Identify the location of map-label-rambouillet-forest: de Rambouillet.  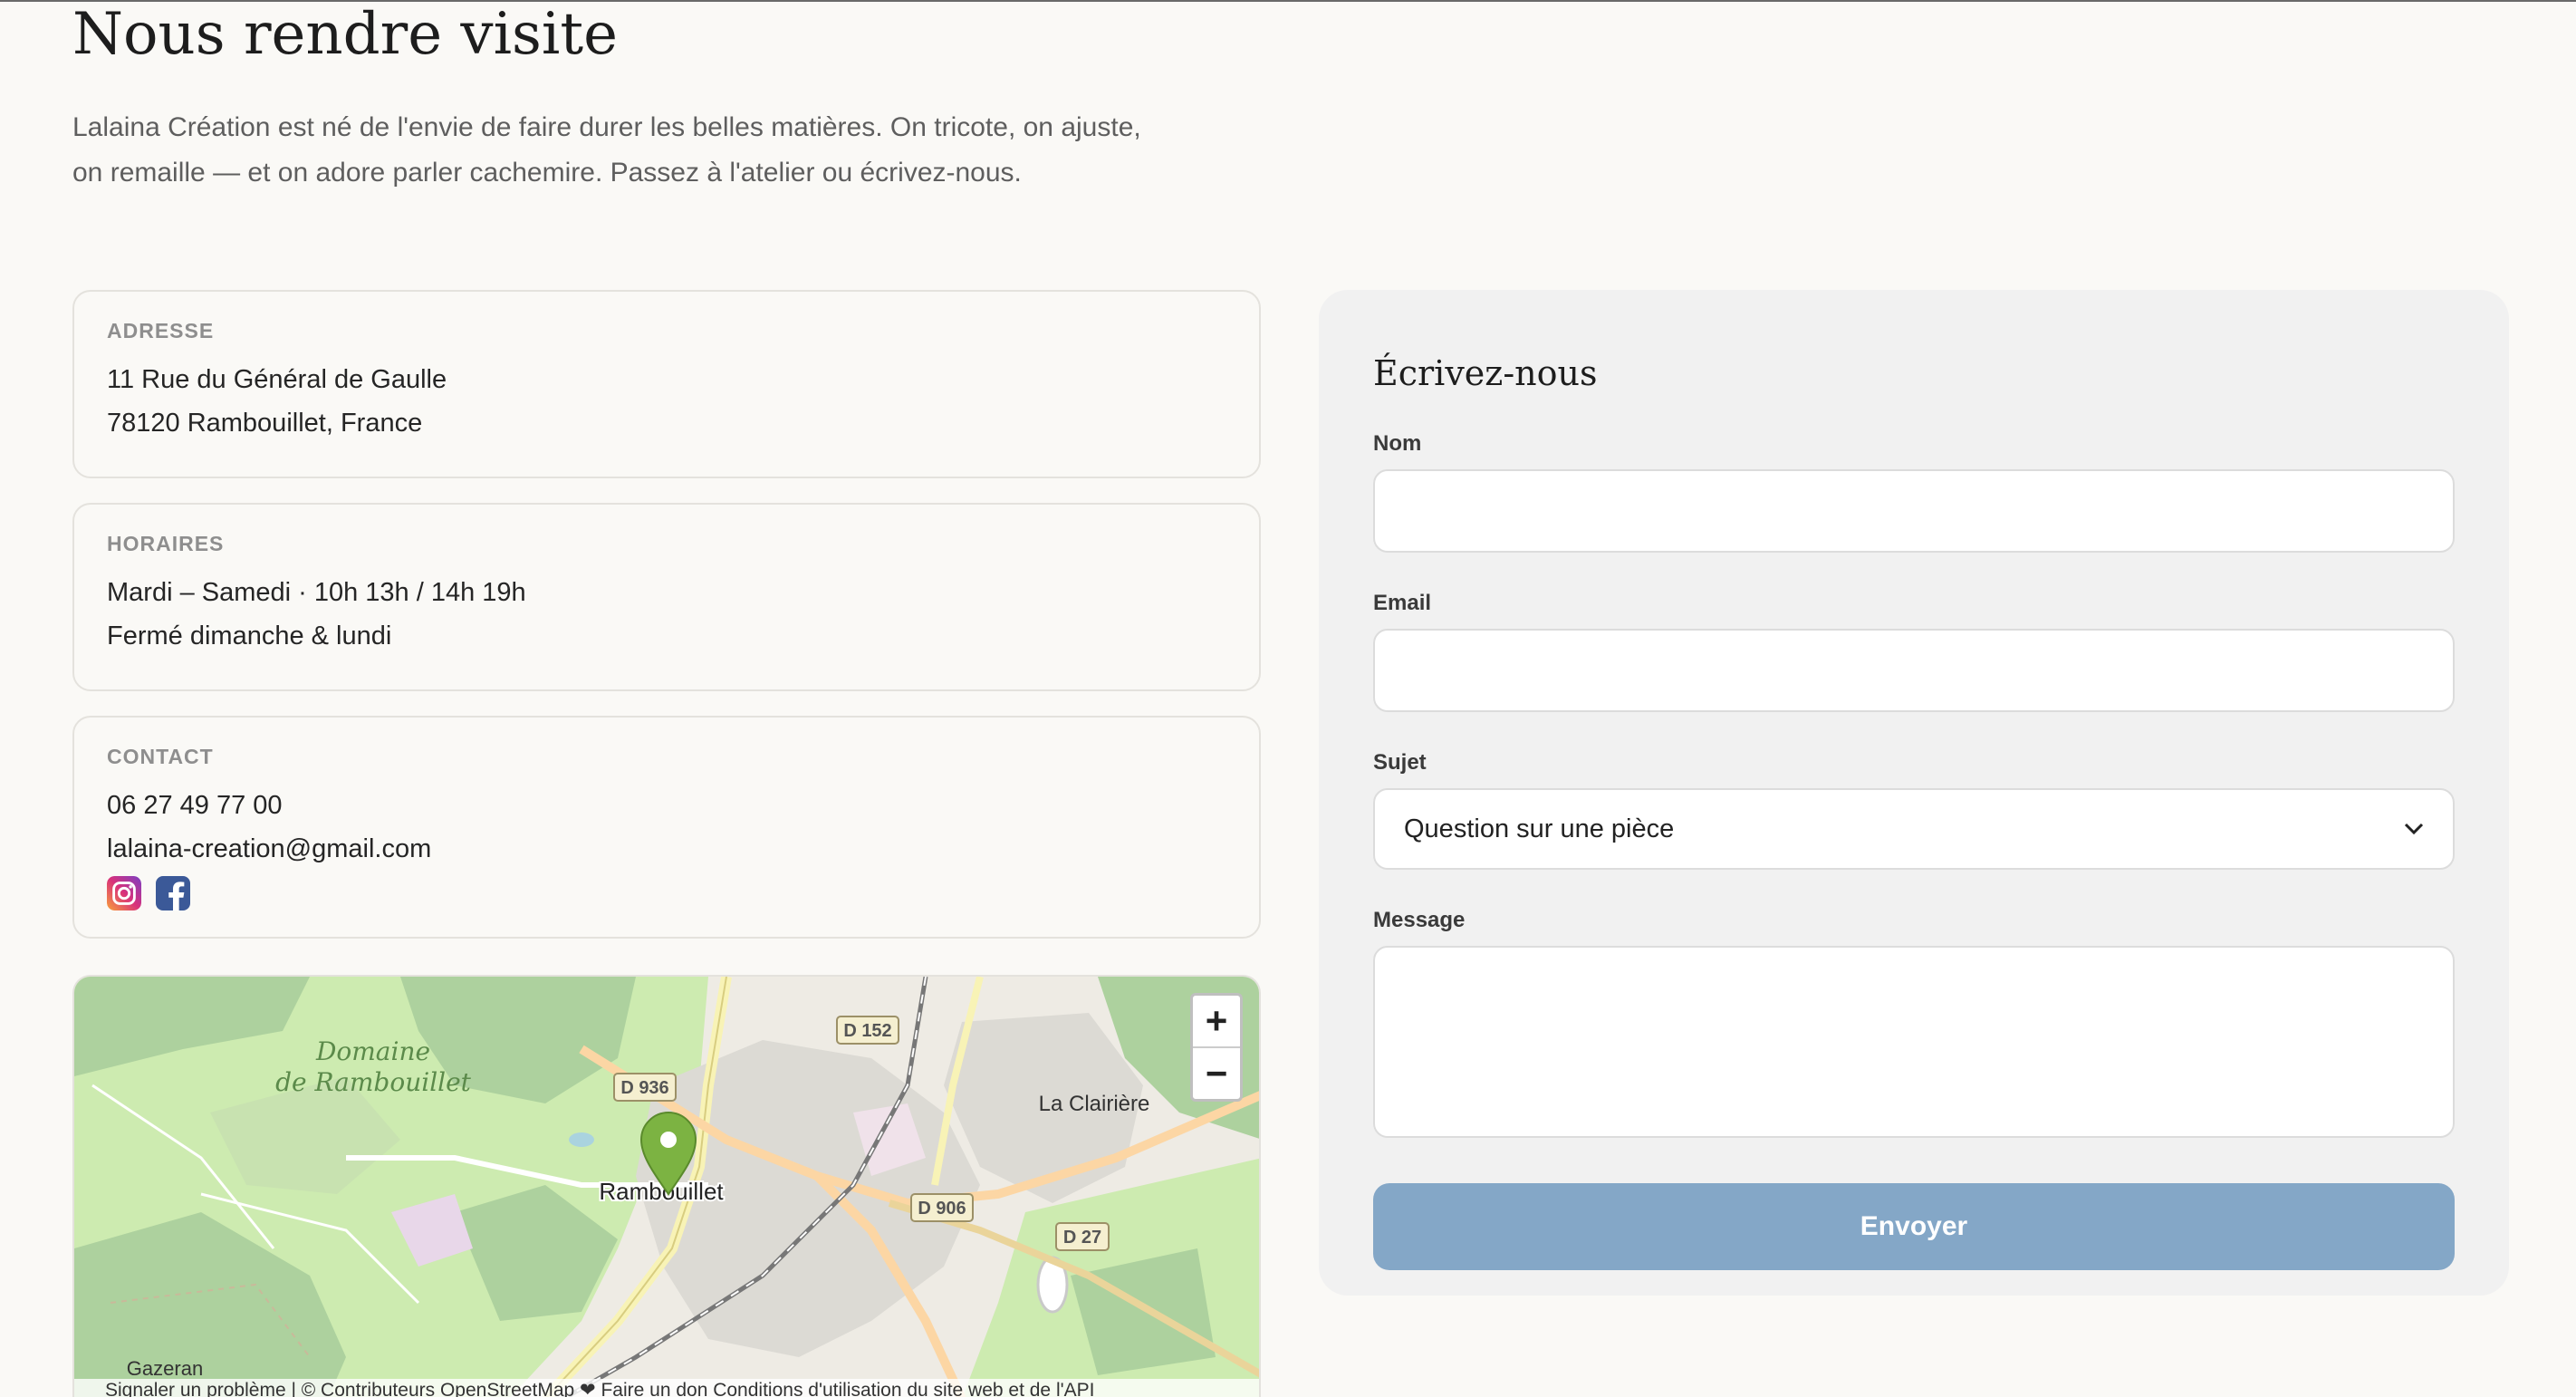
(373, 1082).